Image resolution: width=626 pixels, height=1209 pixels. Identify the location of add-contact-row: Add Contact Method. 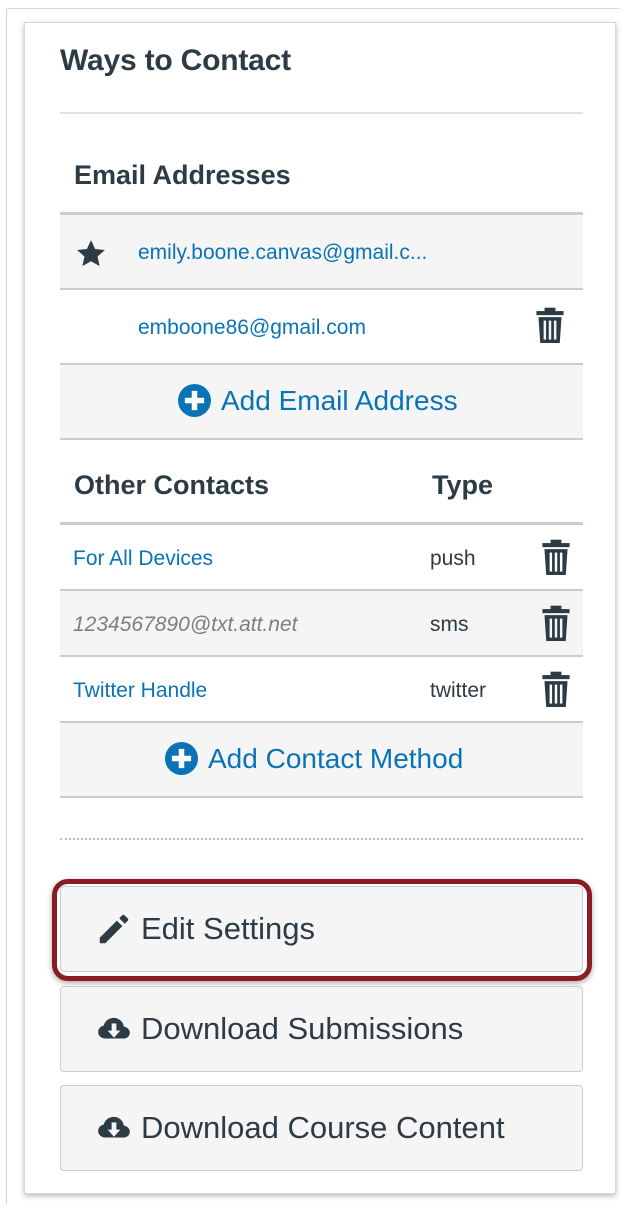
(321, 760).